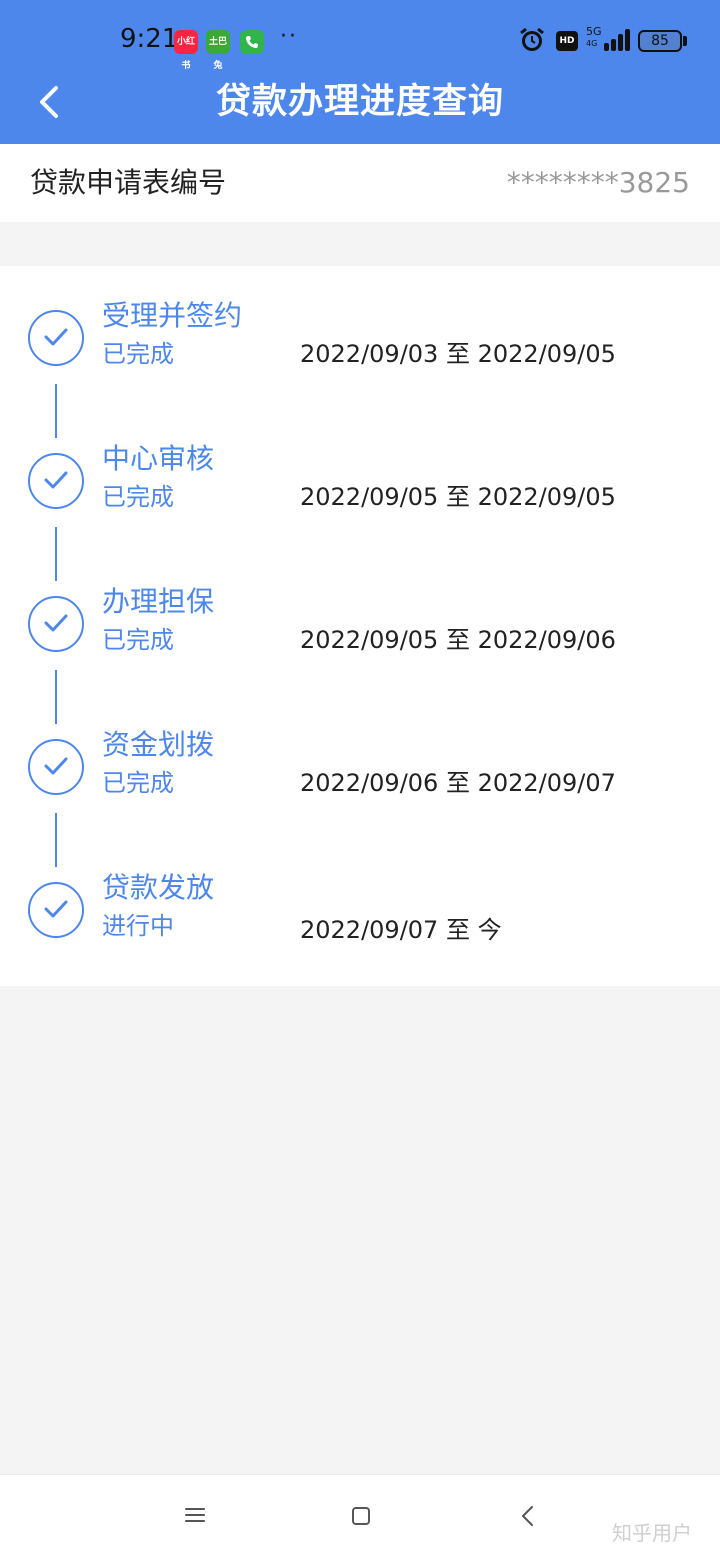  What do you see at coordinates (652, 1533) in the screenshot?
I see `watermark-text: 知乎用户` at bounding box center [652, 1533].